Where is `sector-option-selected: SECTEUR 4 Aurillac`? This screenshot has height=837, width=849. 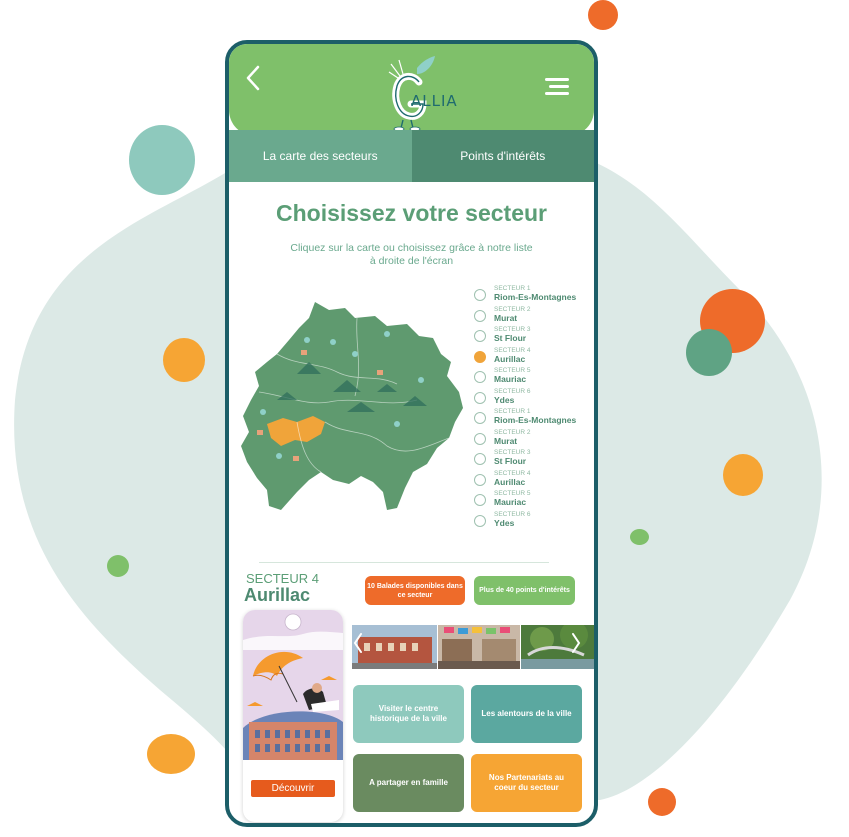 sector-option-selected: SECTEUR 4 Aurillac is located at coordinates (534, 357).